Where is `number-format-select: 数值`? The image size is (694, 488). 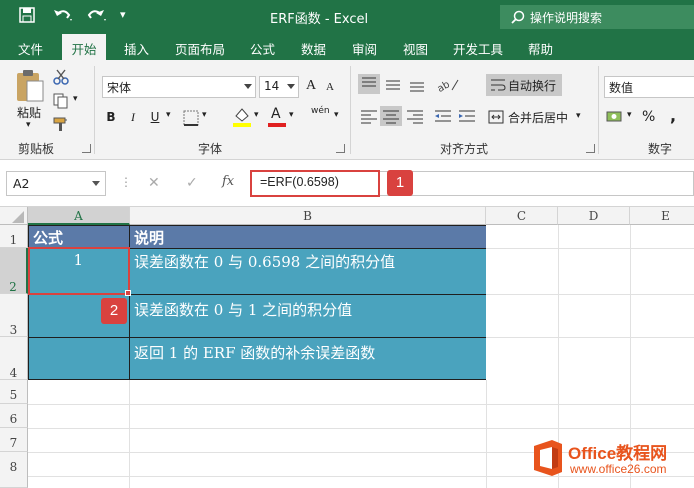
number-format-select: 数值 is located at coordinates (649, 87).